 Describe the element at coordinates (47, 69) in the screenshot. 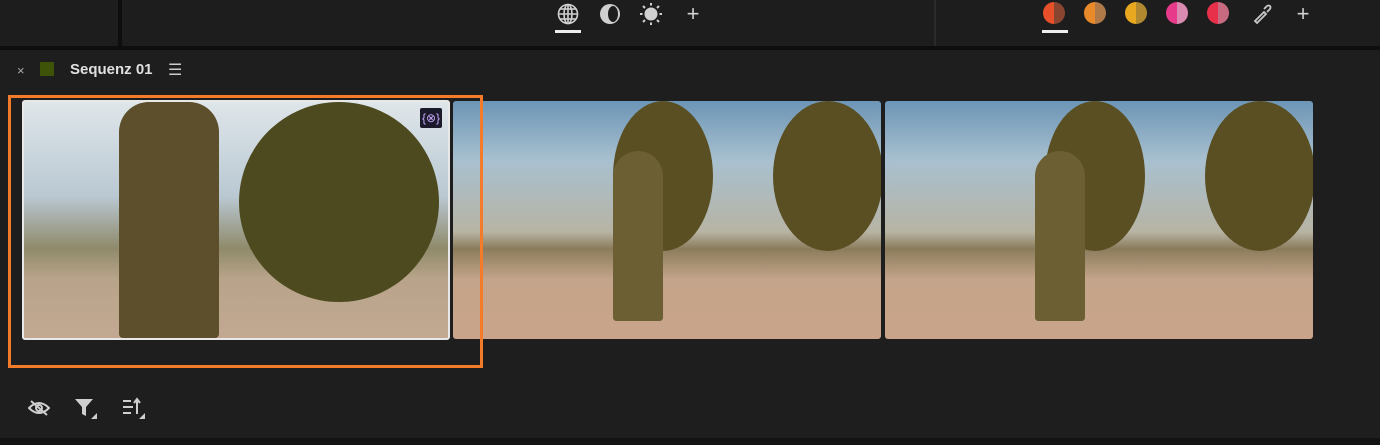

I see `sequence-color-label` at that location.